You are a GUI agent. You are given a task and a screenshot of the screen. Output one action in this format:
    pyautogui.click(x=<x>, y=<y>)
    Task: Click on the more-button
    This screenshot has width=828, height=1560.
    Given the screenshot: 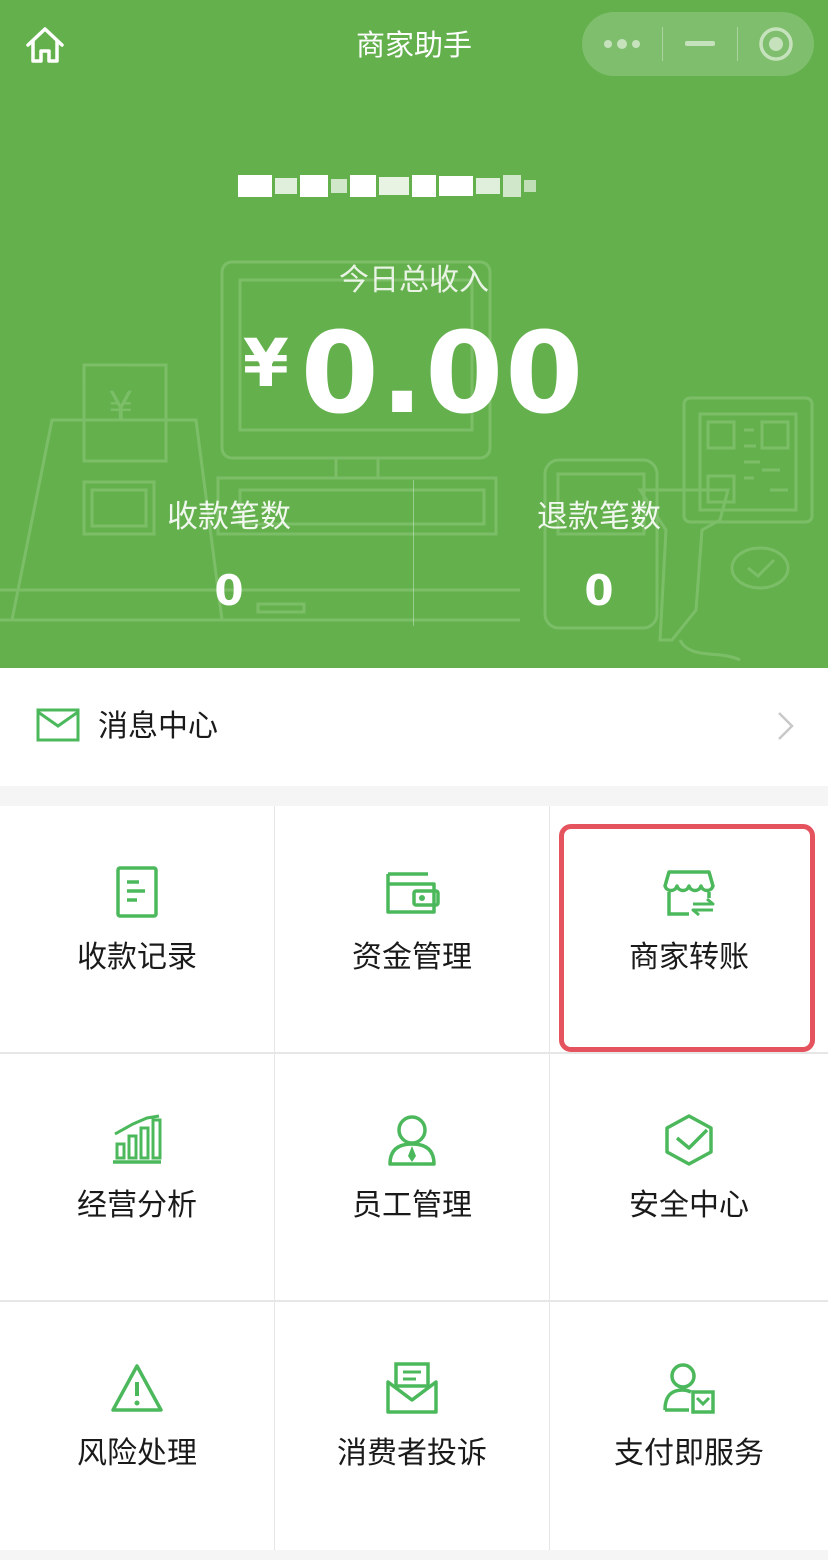 What is the action you would take?
    pyautogui.click(x=622, y=44)
    